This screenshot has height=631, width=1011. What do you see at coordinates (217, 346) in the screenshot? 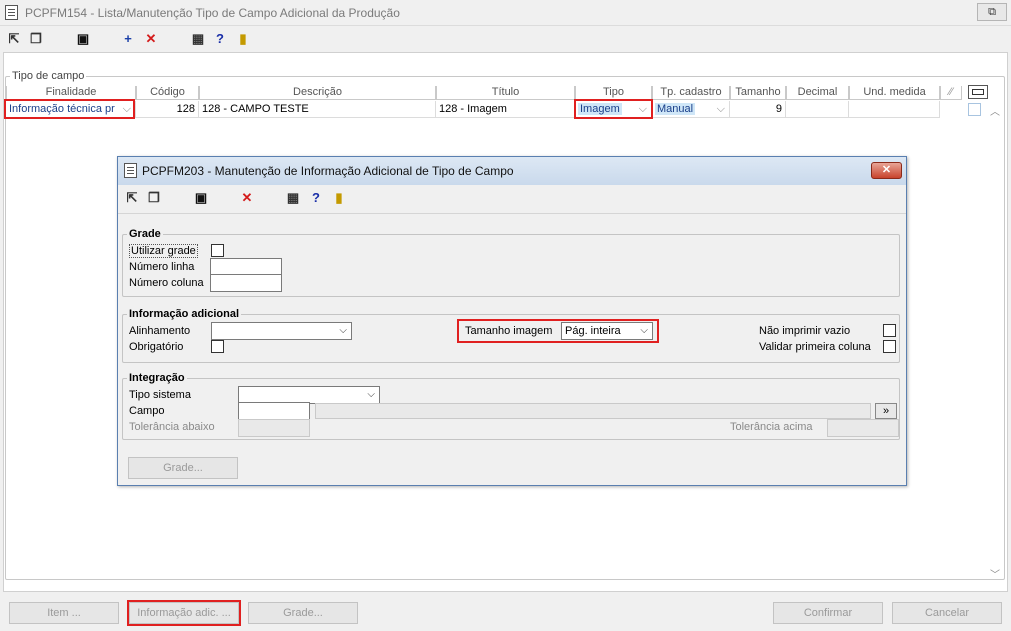
I see `obrigatorio-checkbox` at bounding box center [217, 346].